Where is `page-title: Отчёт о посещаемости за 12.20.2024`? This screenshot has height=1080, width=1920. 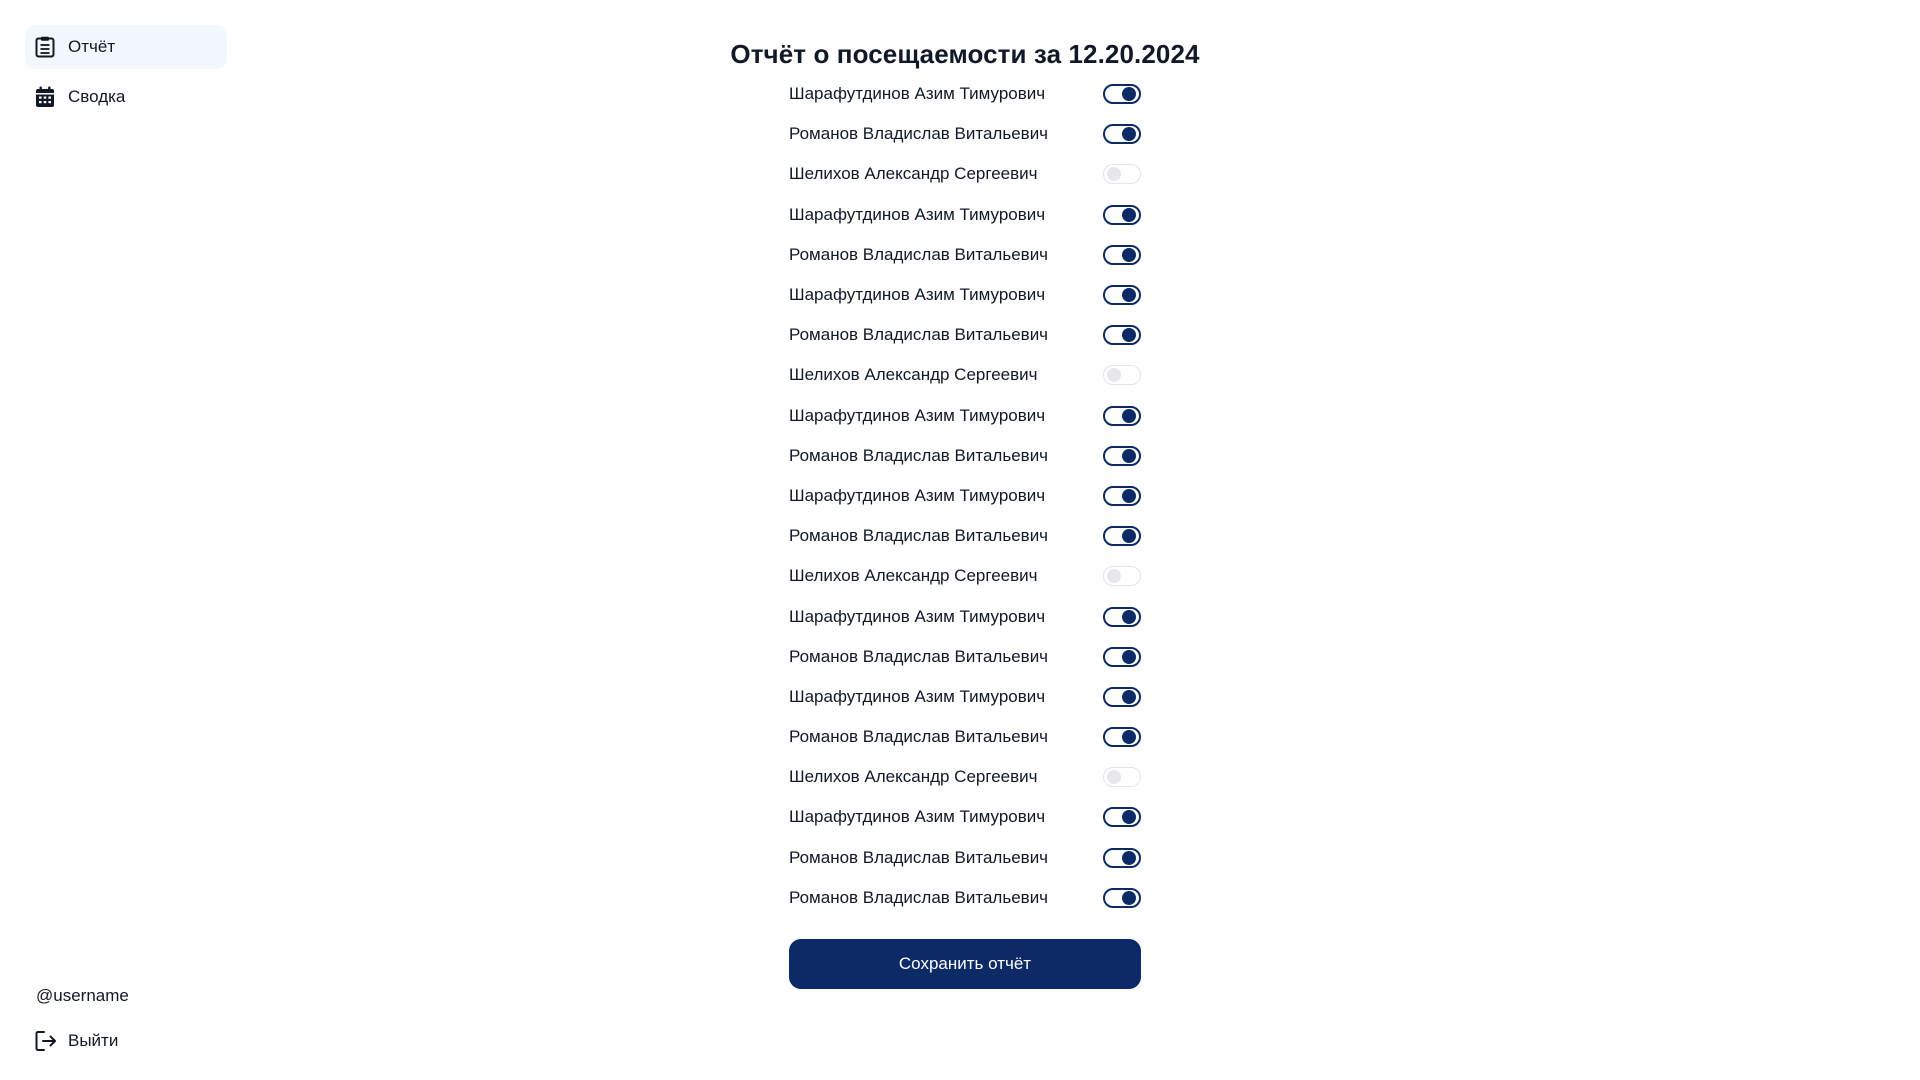
page-title: Отчёт о посещаемости за 12.20.2024 is located at coordinates (965, 54).